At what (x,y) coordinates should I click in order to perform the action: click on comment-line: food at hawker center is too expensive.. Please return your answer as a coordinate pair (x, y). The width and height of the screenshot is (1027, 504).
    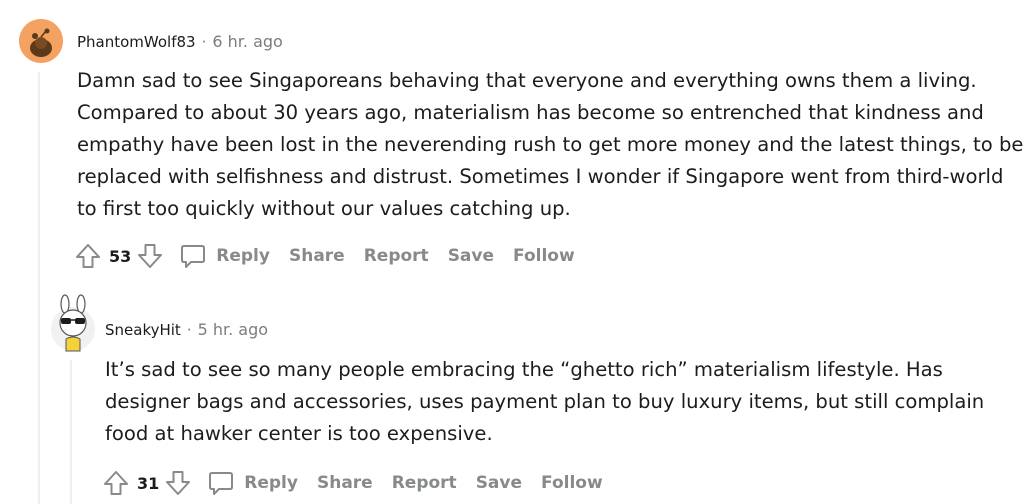
    Looking at the image, I should click on (299, 433).